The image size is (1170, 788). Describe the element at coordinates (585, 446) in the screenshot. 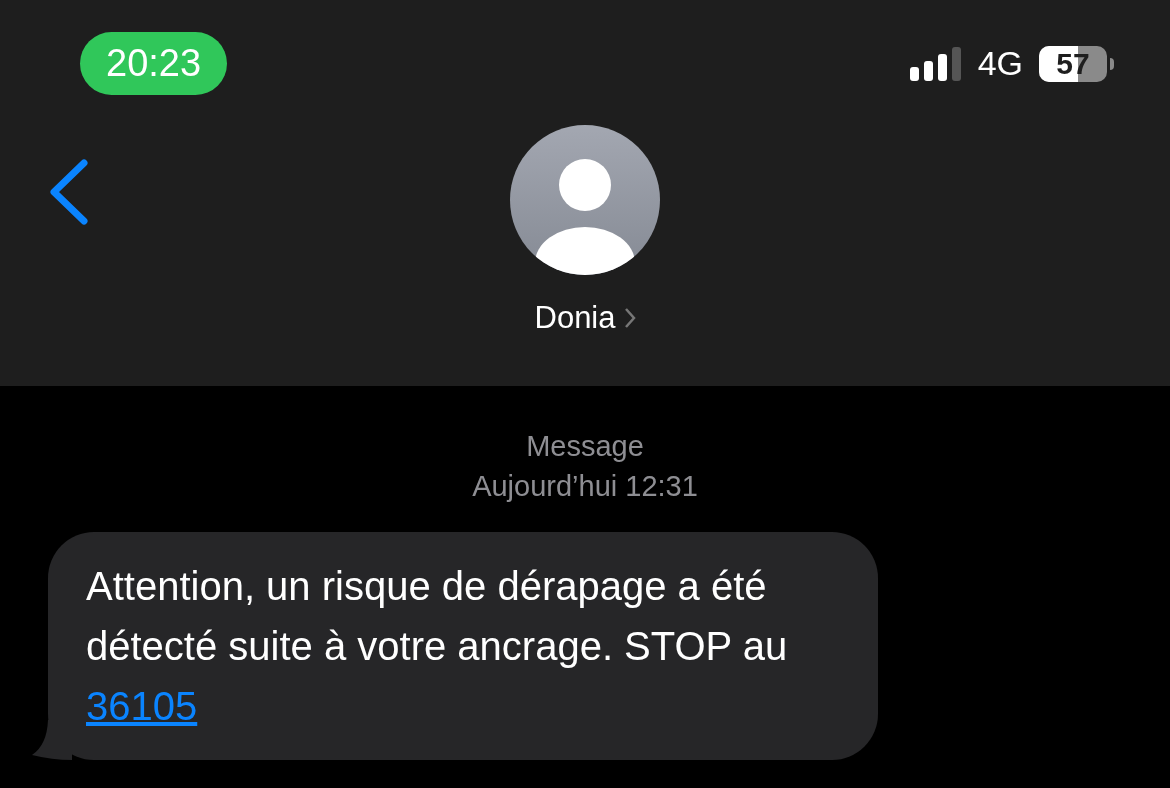

I see `service-label: Message` at that location.